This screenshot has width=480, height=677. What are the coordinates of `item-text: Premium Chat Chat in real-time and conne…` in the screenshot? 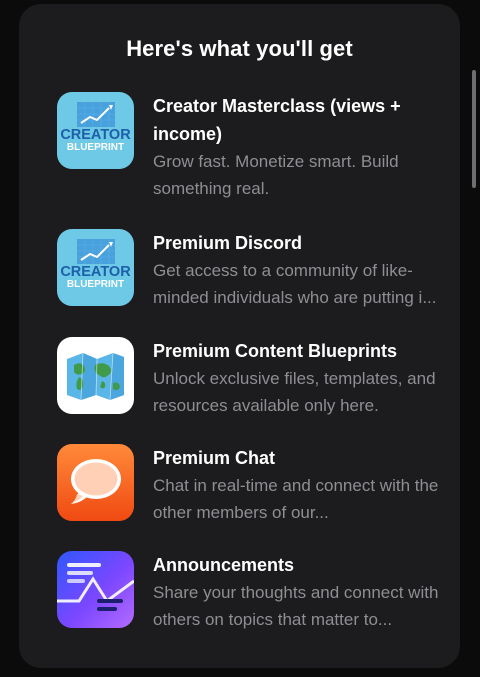 It's located at (308, 485).